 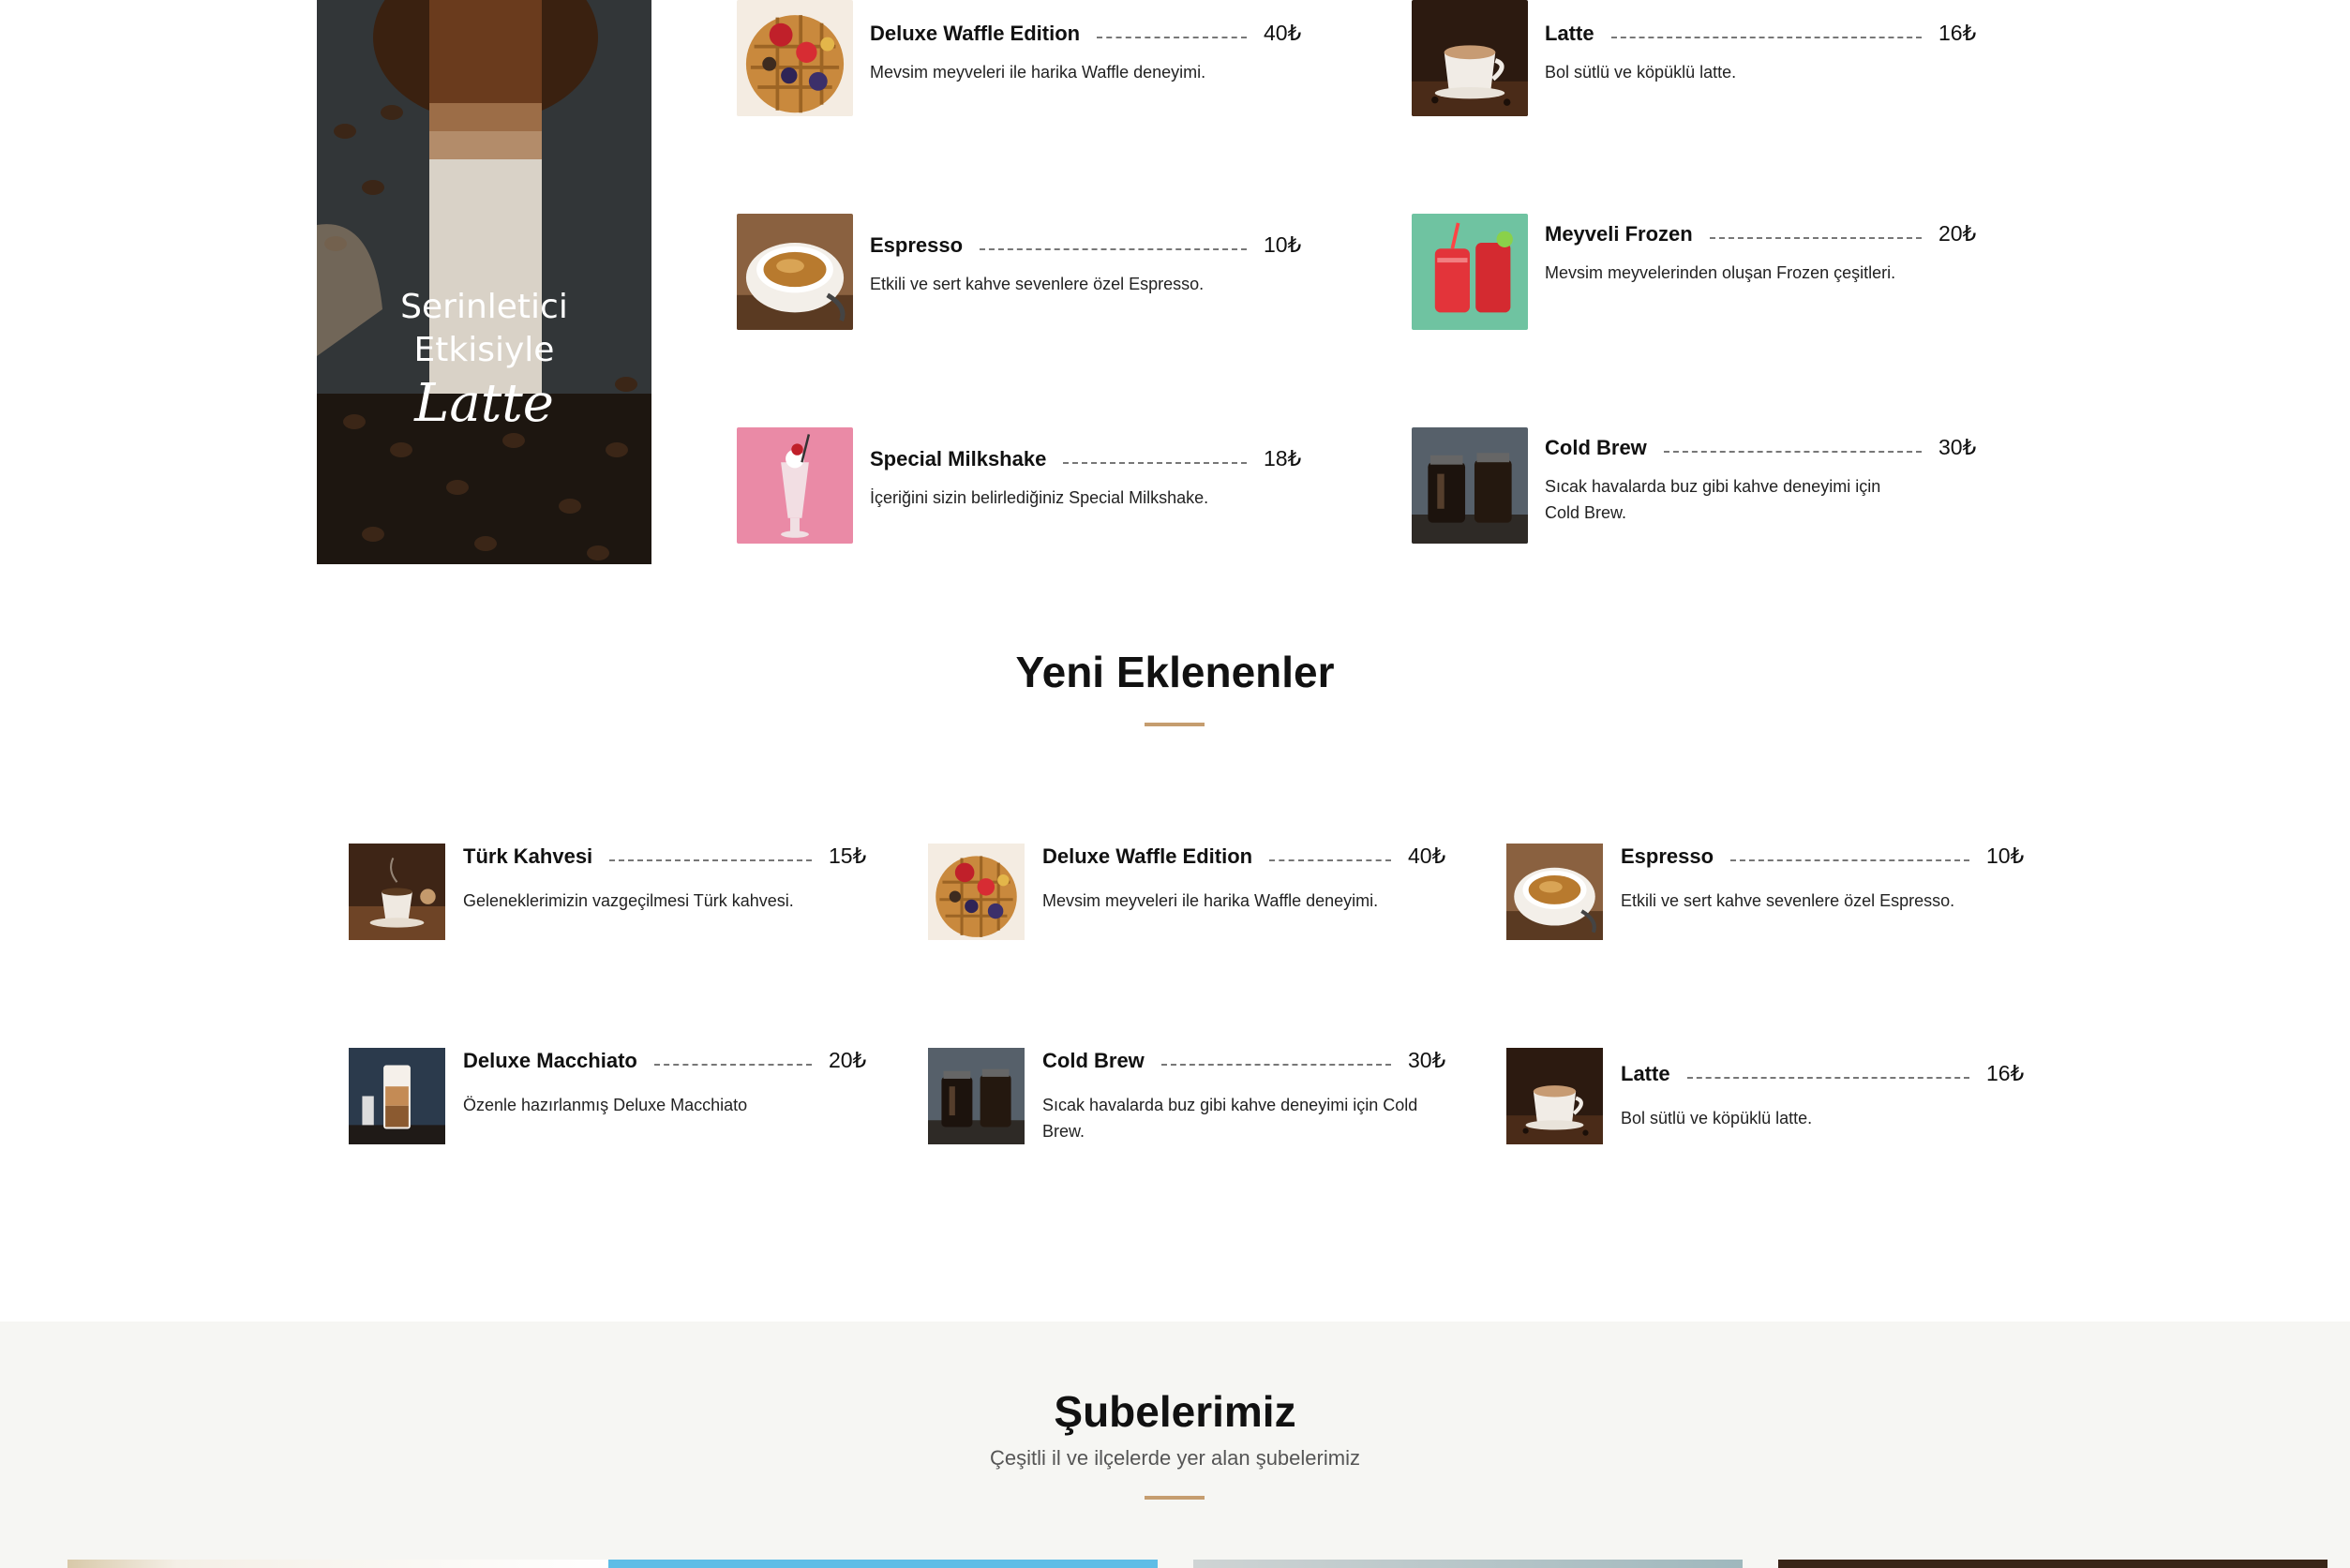 What do you see at coordinates (484, 404) in the screenshot?
I see `promo-line-3: Latte` at bounding box center [484, 404].